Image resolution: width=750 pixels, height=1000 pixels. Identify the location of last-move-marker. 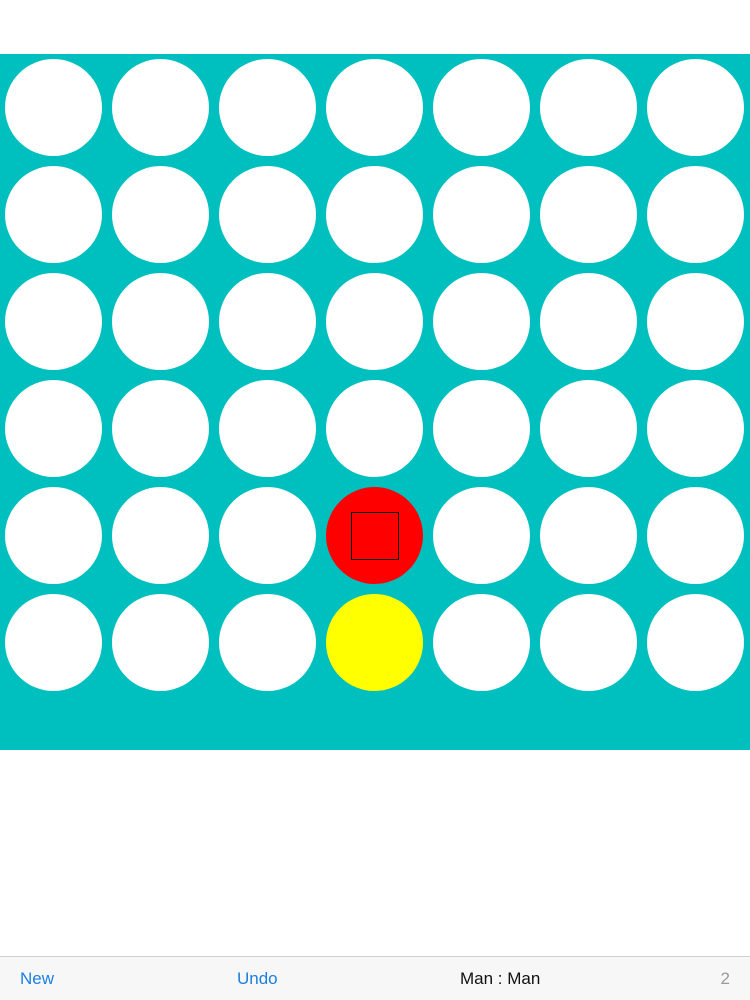
(374, 535).